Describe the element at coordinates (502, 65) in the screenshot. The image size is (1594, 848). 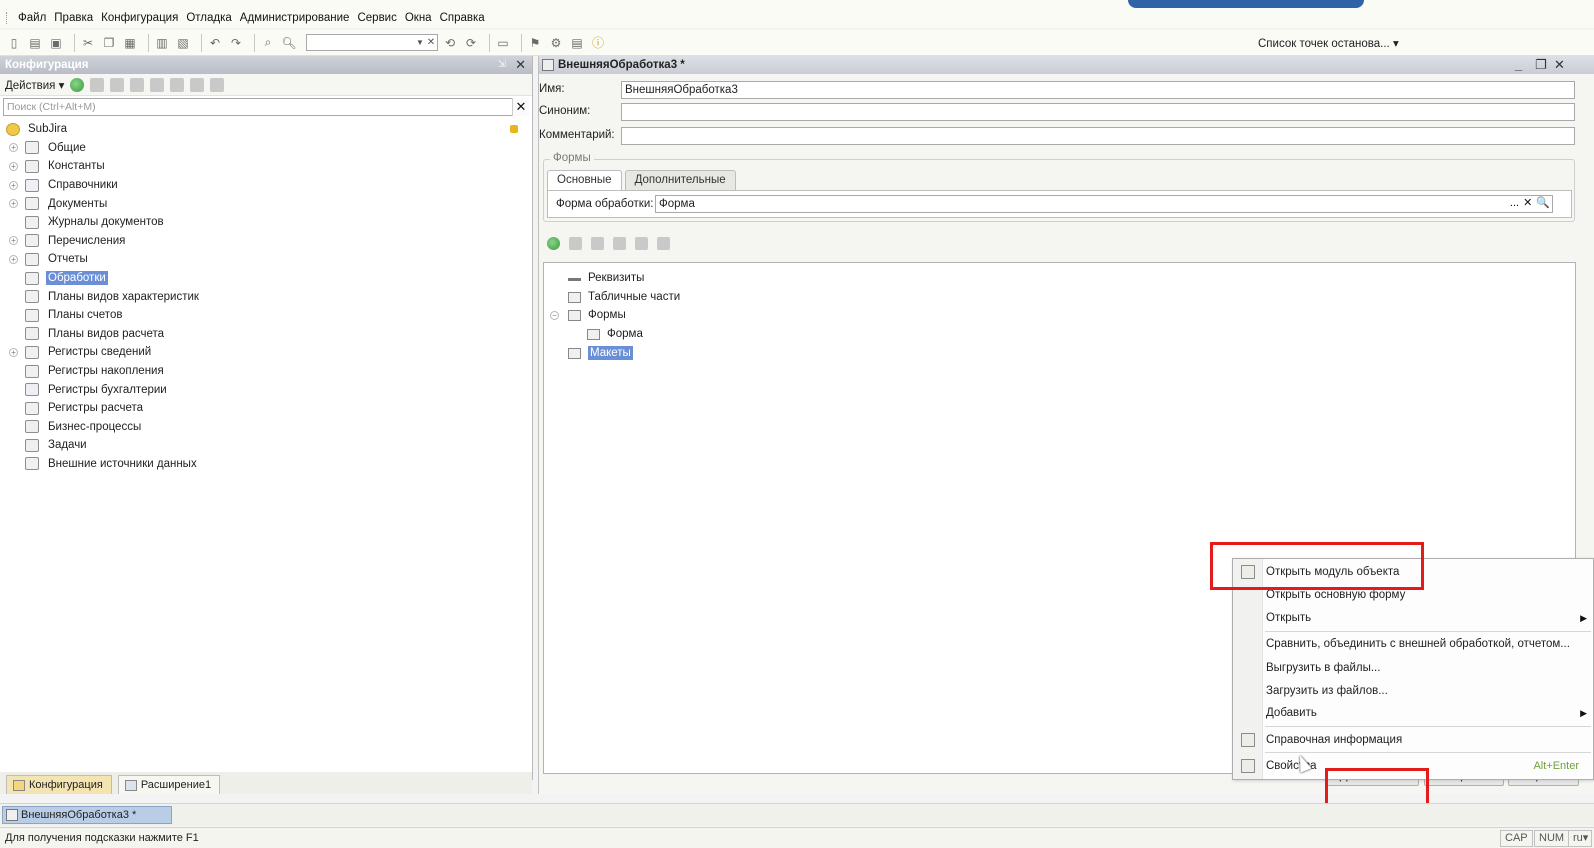
I see `pin-icon: ⇲` at that location.